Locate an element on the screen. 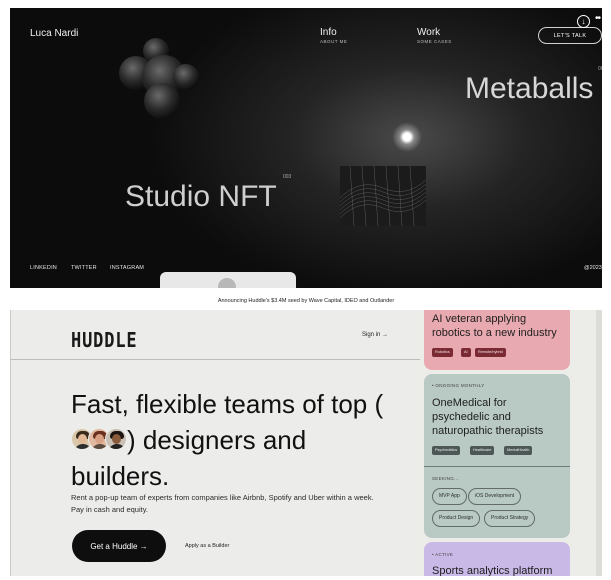  preview-card is located at coordinates (228, 280).